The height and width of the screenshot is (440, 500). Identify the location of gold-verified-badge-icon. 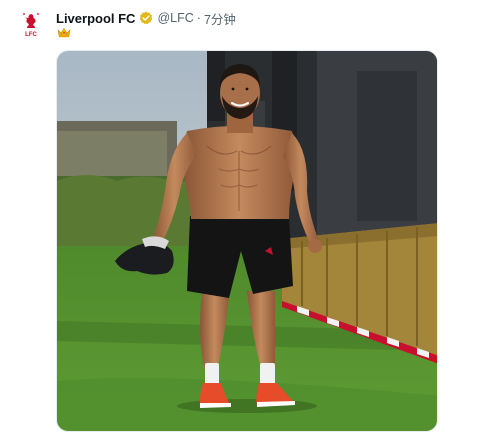
(146, 18).